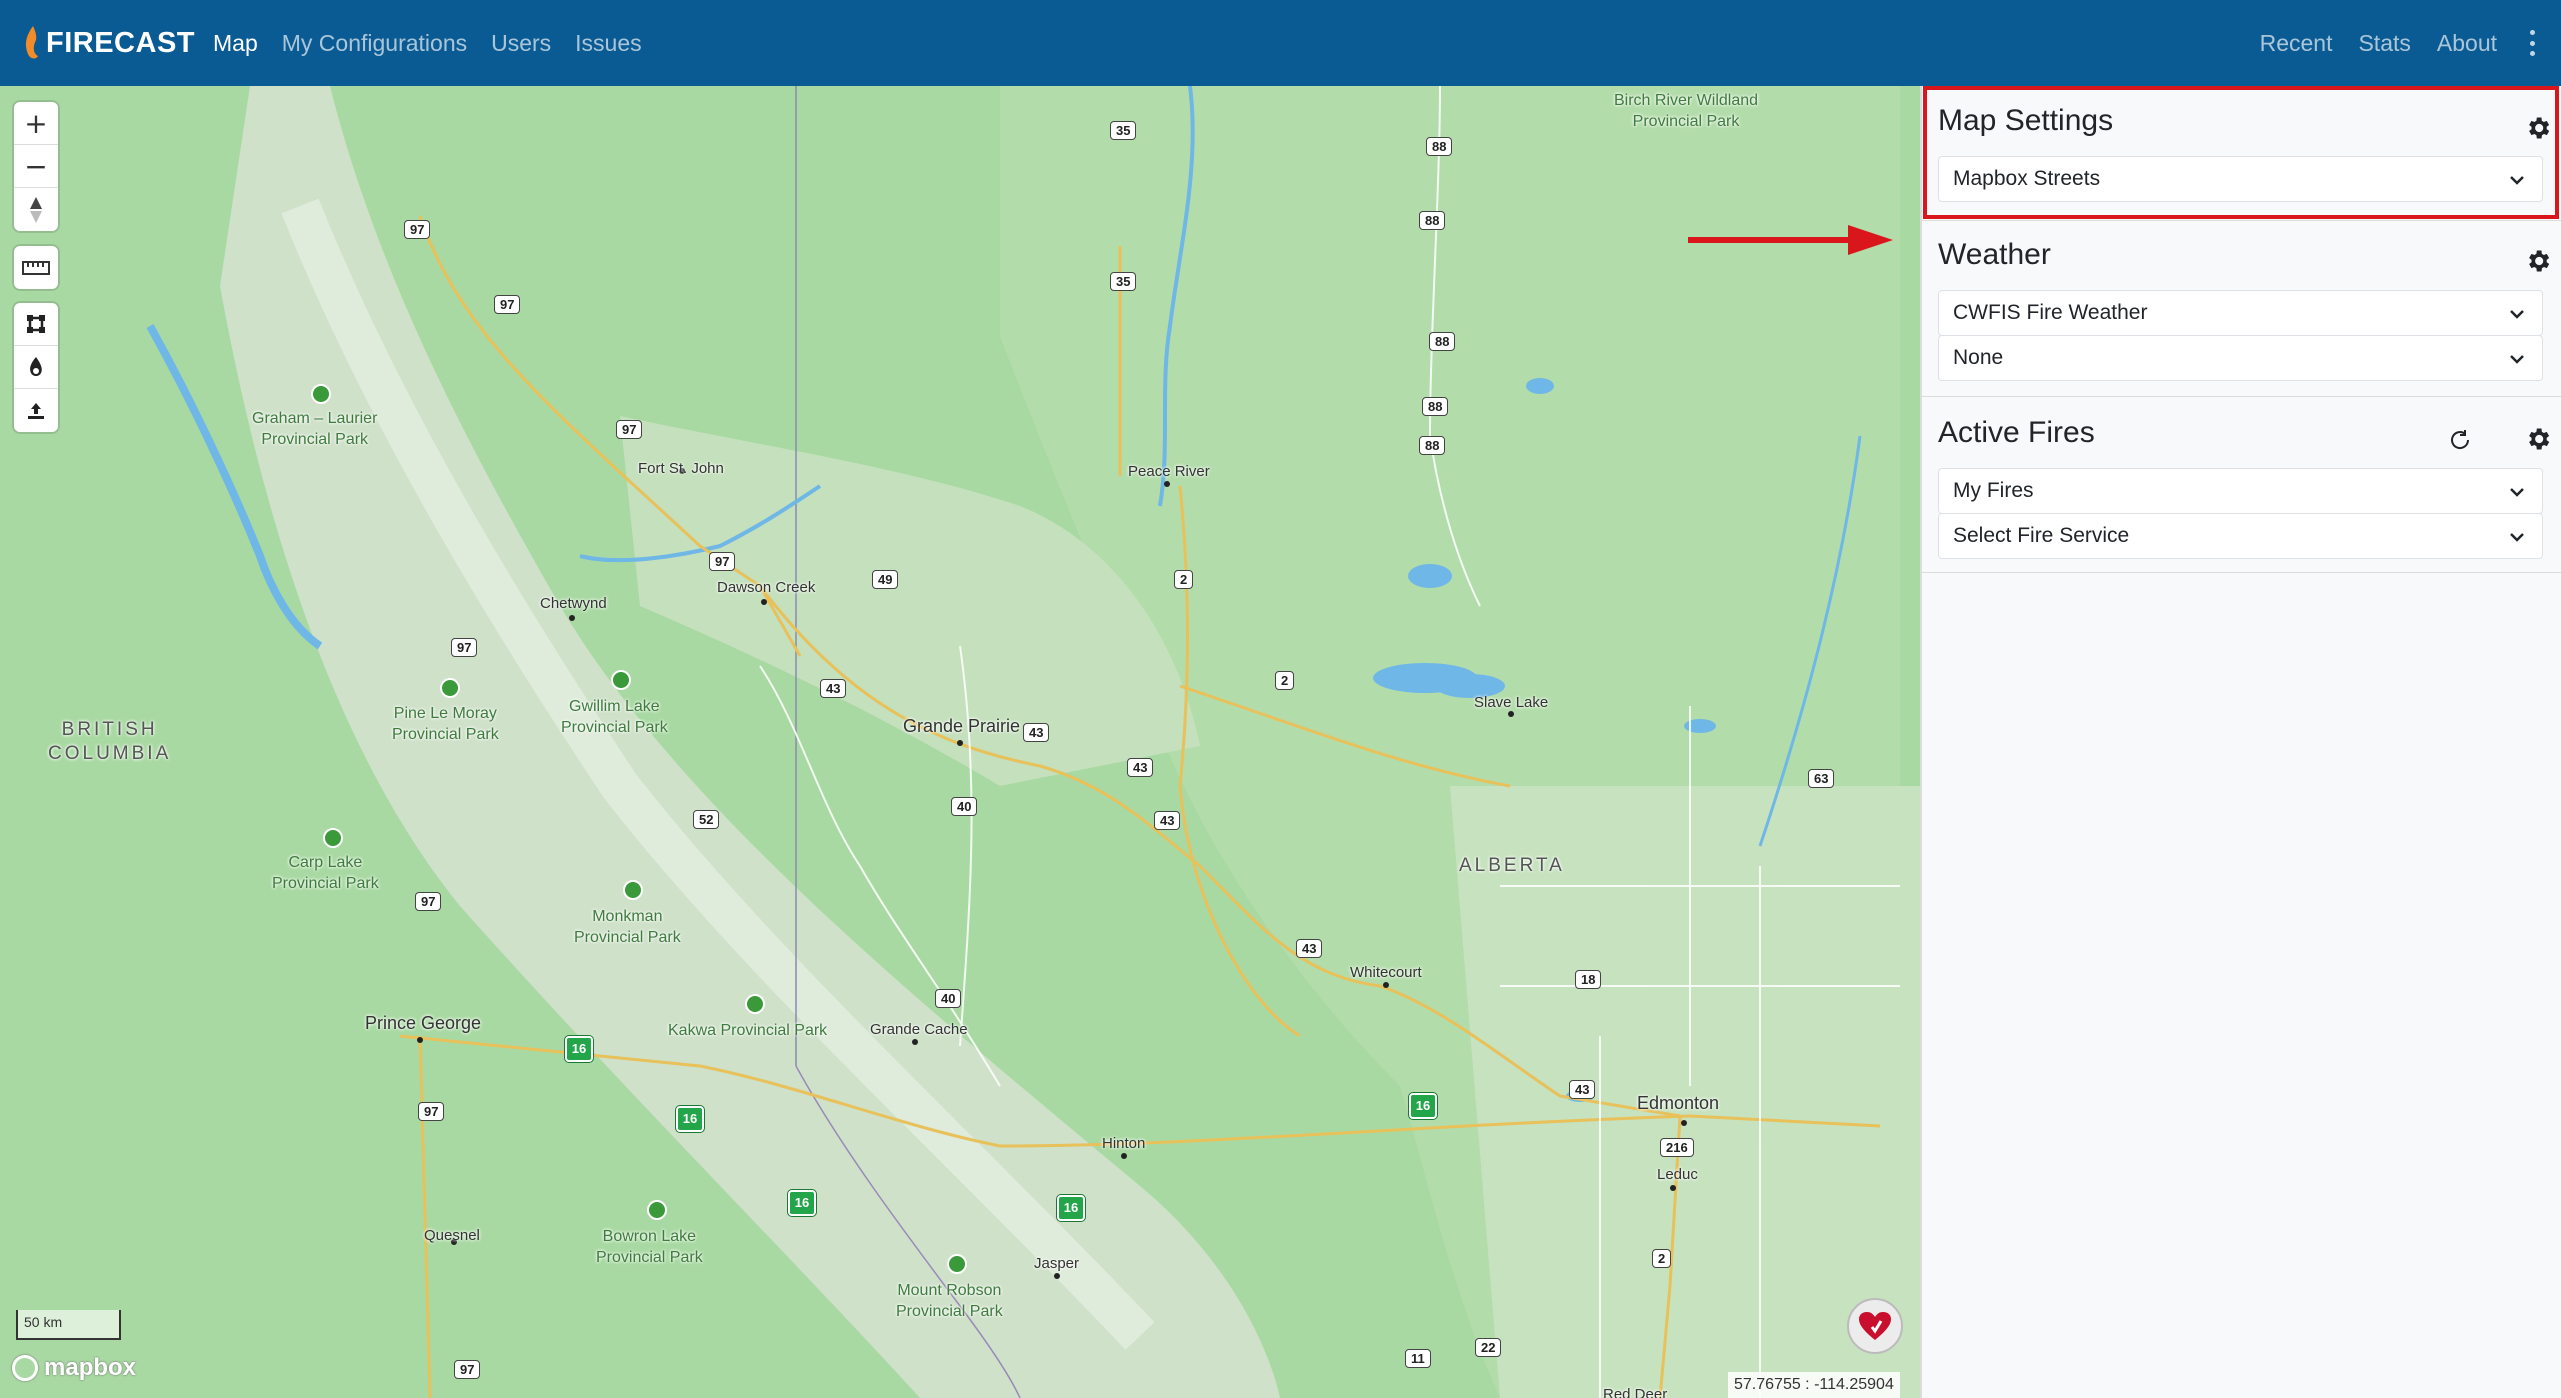 This screenshot has width=2561, height=1398. I want to click on firecast-logo: FIRECAST, so click(108, 43).